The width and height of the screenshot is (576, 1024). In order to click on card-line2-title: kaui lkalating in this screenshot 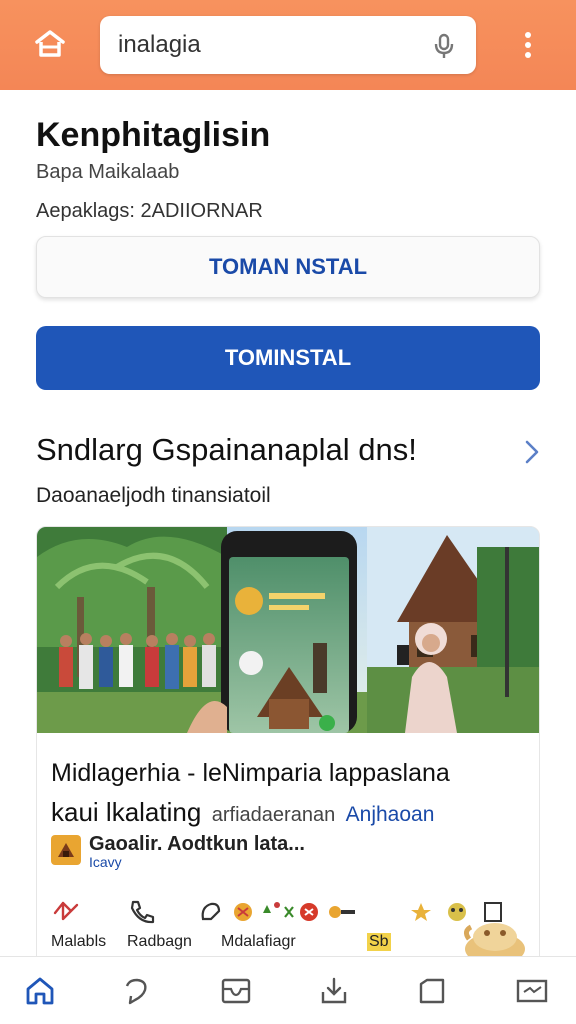, I will do `click(126, 812)`.